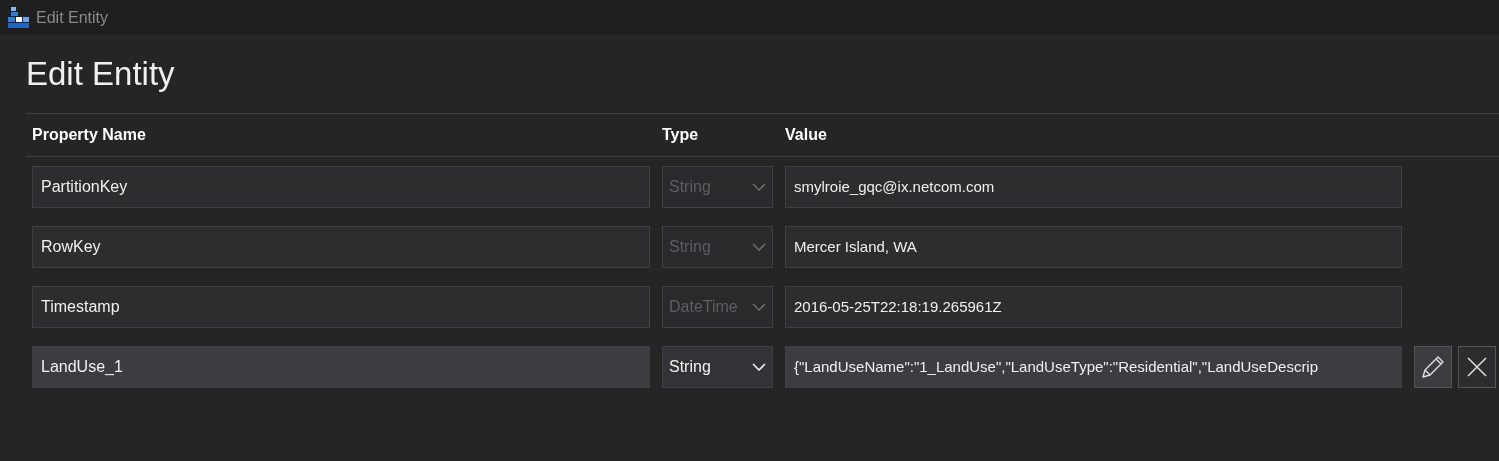 This screenshot has width=1499, height=461. I want to click on value-field: 2016-05-25T22:18:19.265961Z, so click(1093, 307).